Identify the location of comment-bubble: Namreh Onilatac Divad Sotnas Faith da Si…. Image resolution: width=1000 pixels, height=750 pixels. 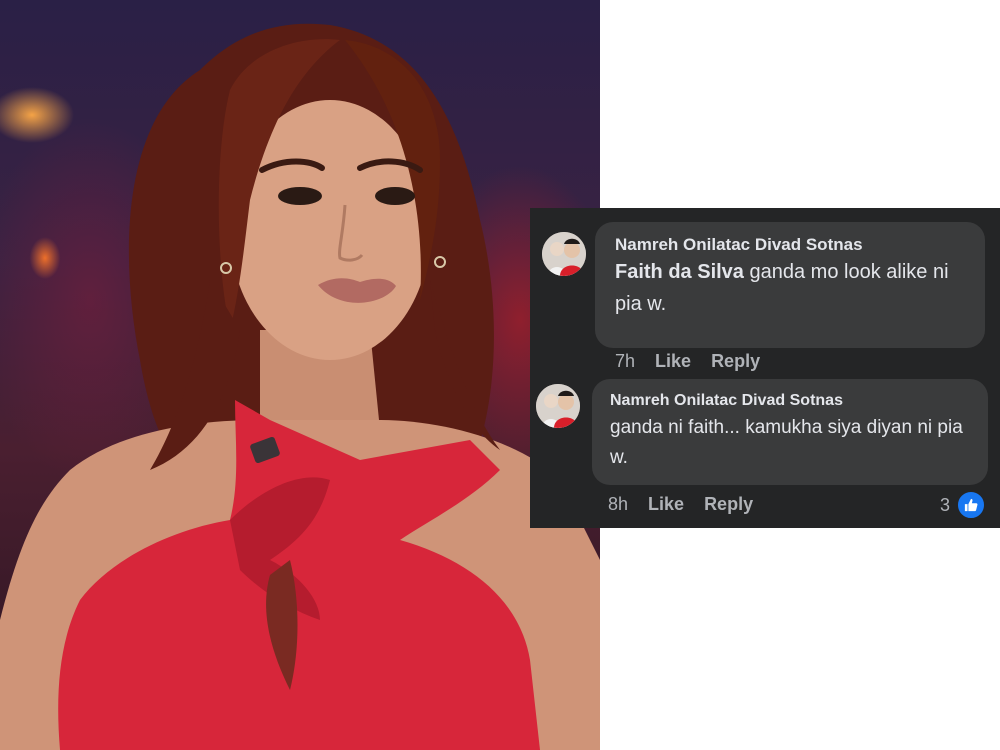
(790, 285).